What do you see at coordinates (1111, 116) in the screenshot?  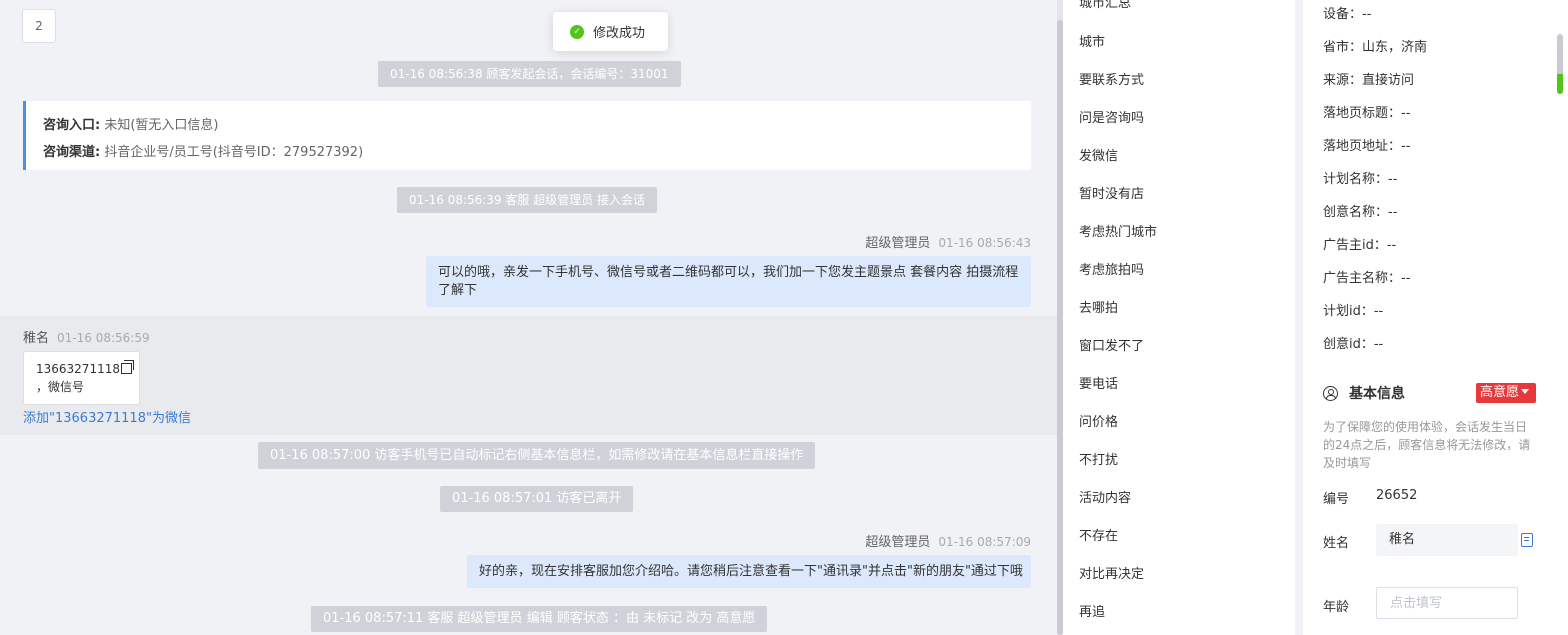 I see `phrase-item: 问是咨询吗` at bounding box center [1111, 116].